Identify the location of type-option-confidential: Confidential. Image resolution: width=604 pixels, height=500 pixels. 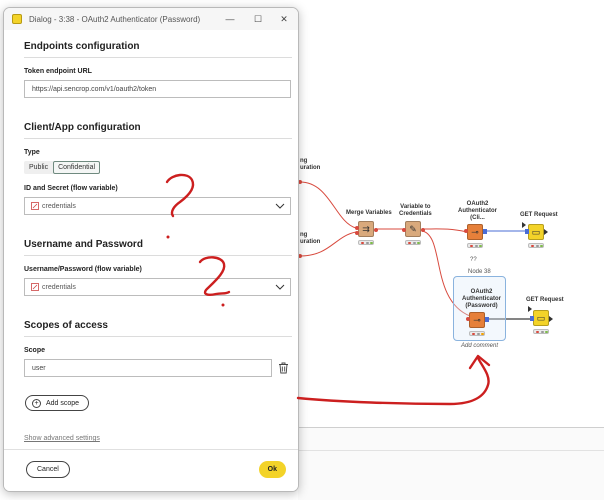
(77, 167).